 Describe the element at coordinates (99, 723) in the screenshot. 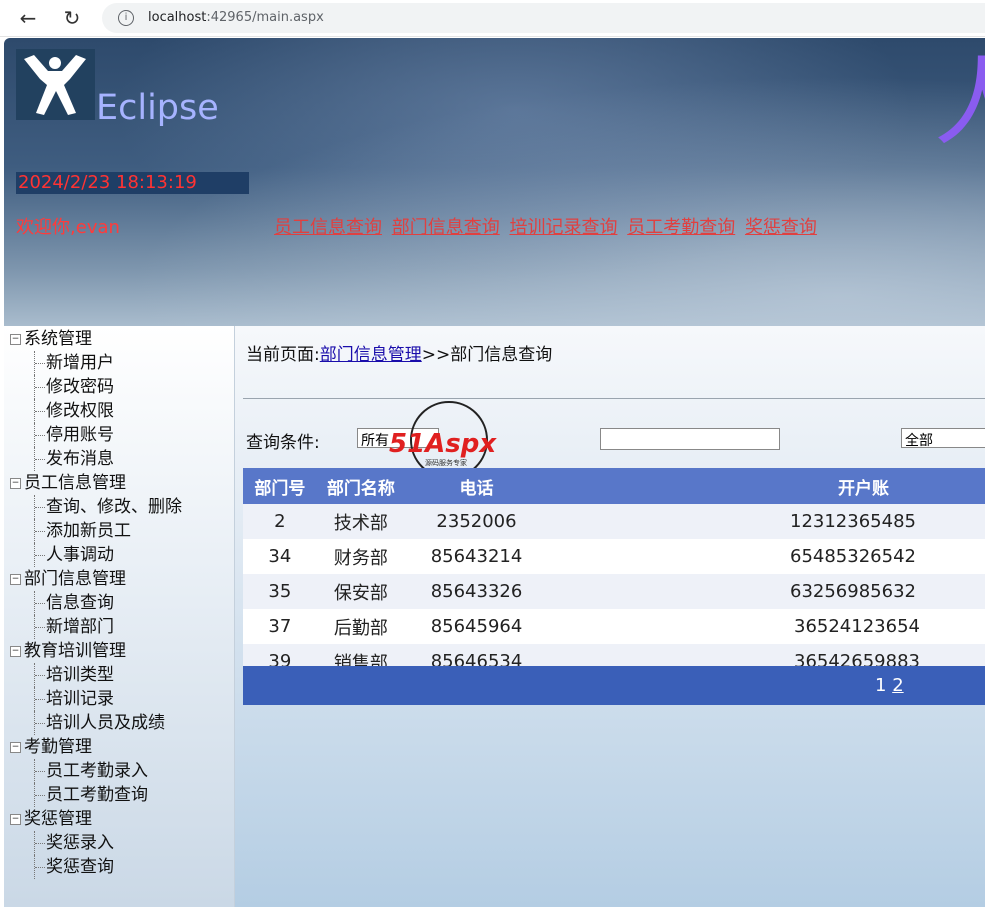

I see `tree-item-trainee-scores: 培训人员及成绩` at that location.